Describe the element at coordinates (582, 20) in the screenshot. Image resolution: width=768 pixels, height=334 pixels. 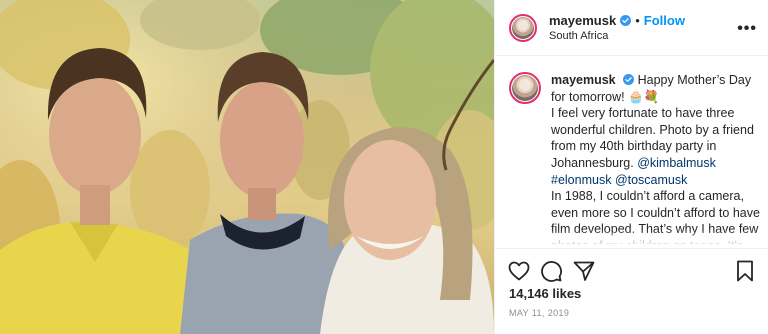
I see `author-username: mayemusk` at that location.